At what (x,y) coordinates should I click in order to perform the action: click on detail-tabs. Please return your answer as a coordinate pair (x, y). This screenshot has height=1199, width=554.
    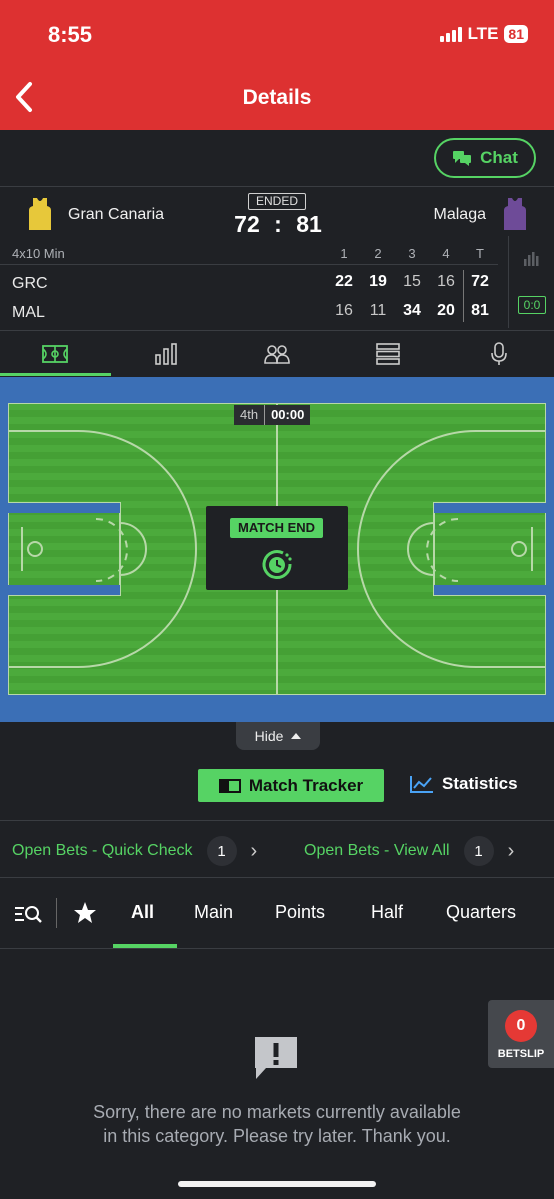
    Looking at the image, I should click on (277, 354).